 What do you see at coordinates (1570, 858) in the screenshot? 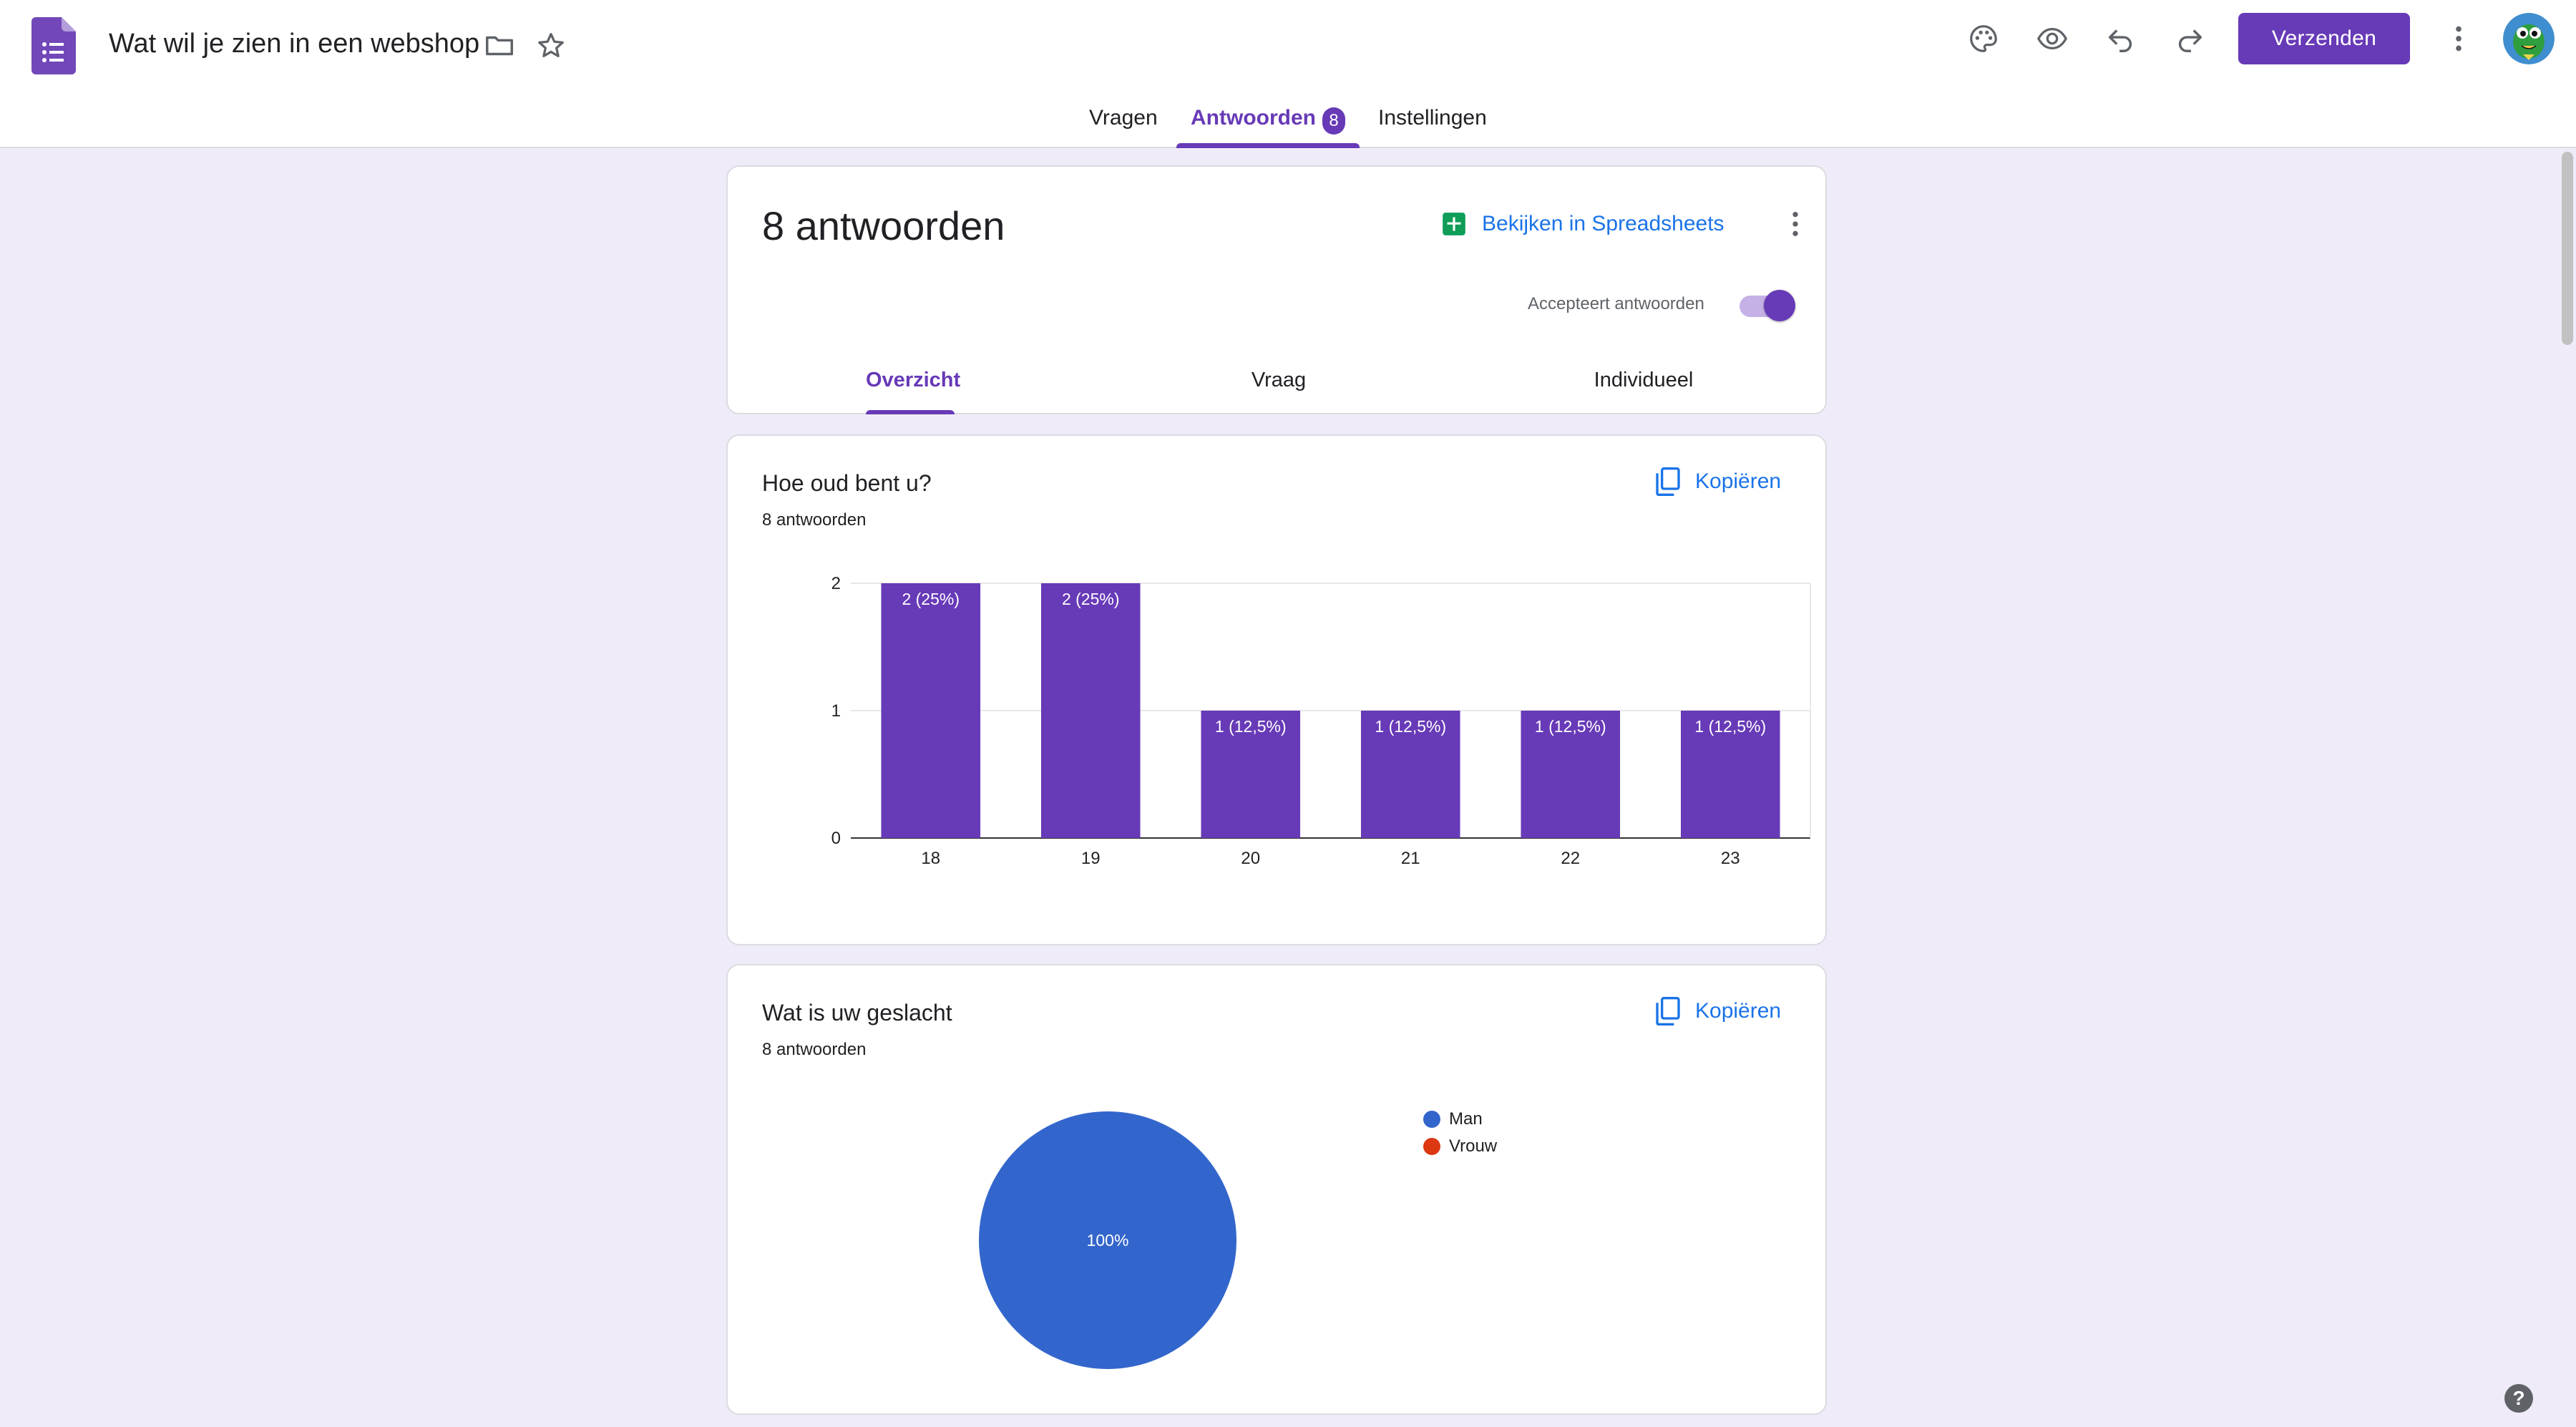
I see `x-tick-label: 22` at bounding box center [1570, 858].